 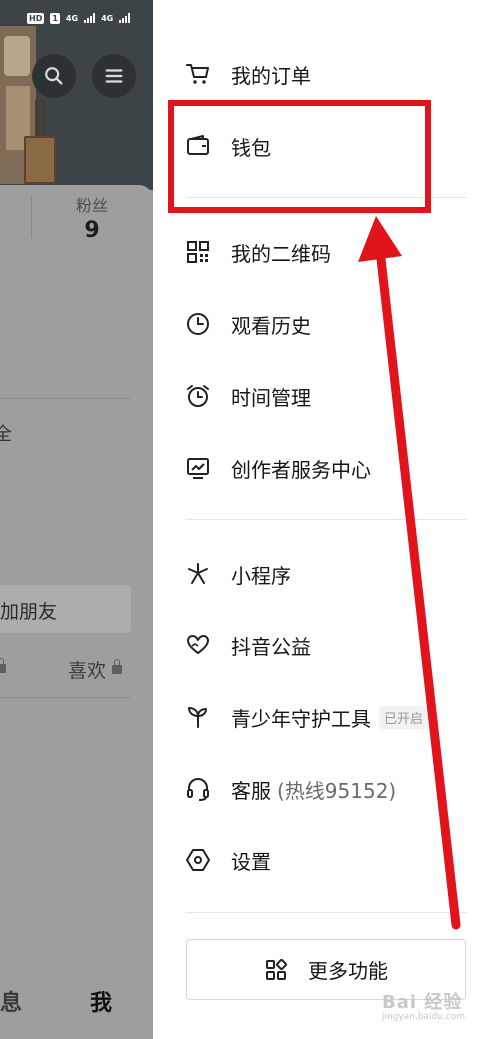 I want to click on menu-item-label: 客服, so click(x=251, y=790).